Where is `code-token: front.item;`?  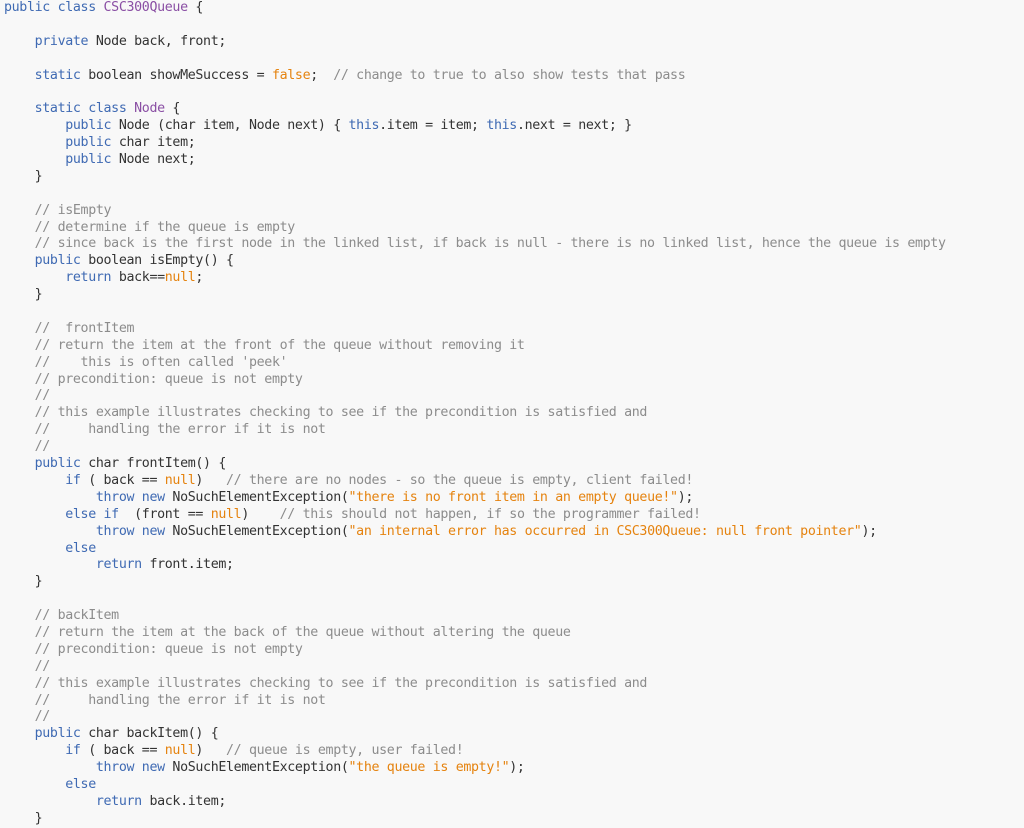 code-token: front.item; is located at coordinates (187, 565).